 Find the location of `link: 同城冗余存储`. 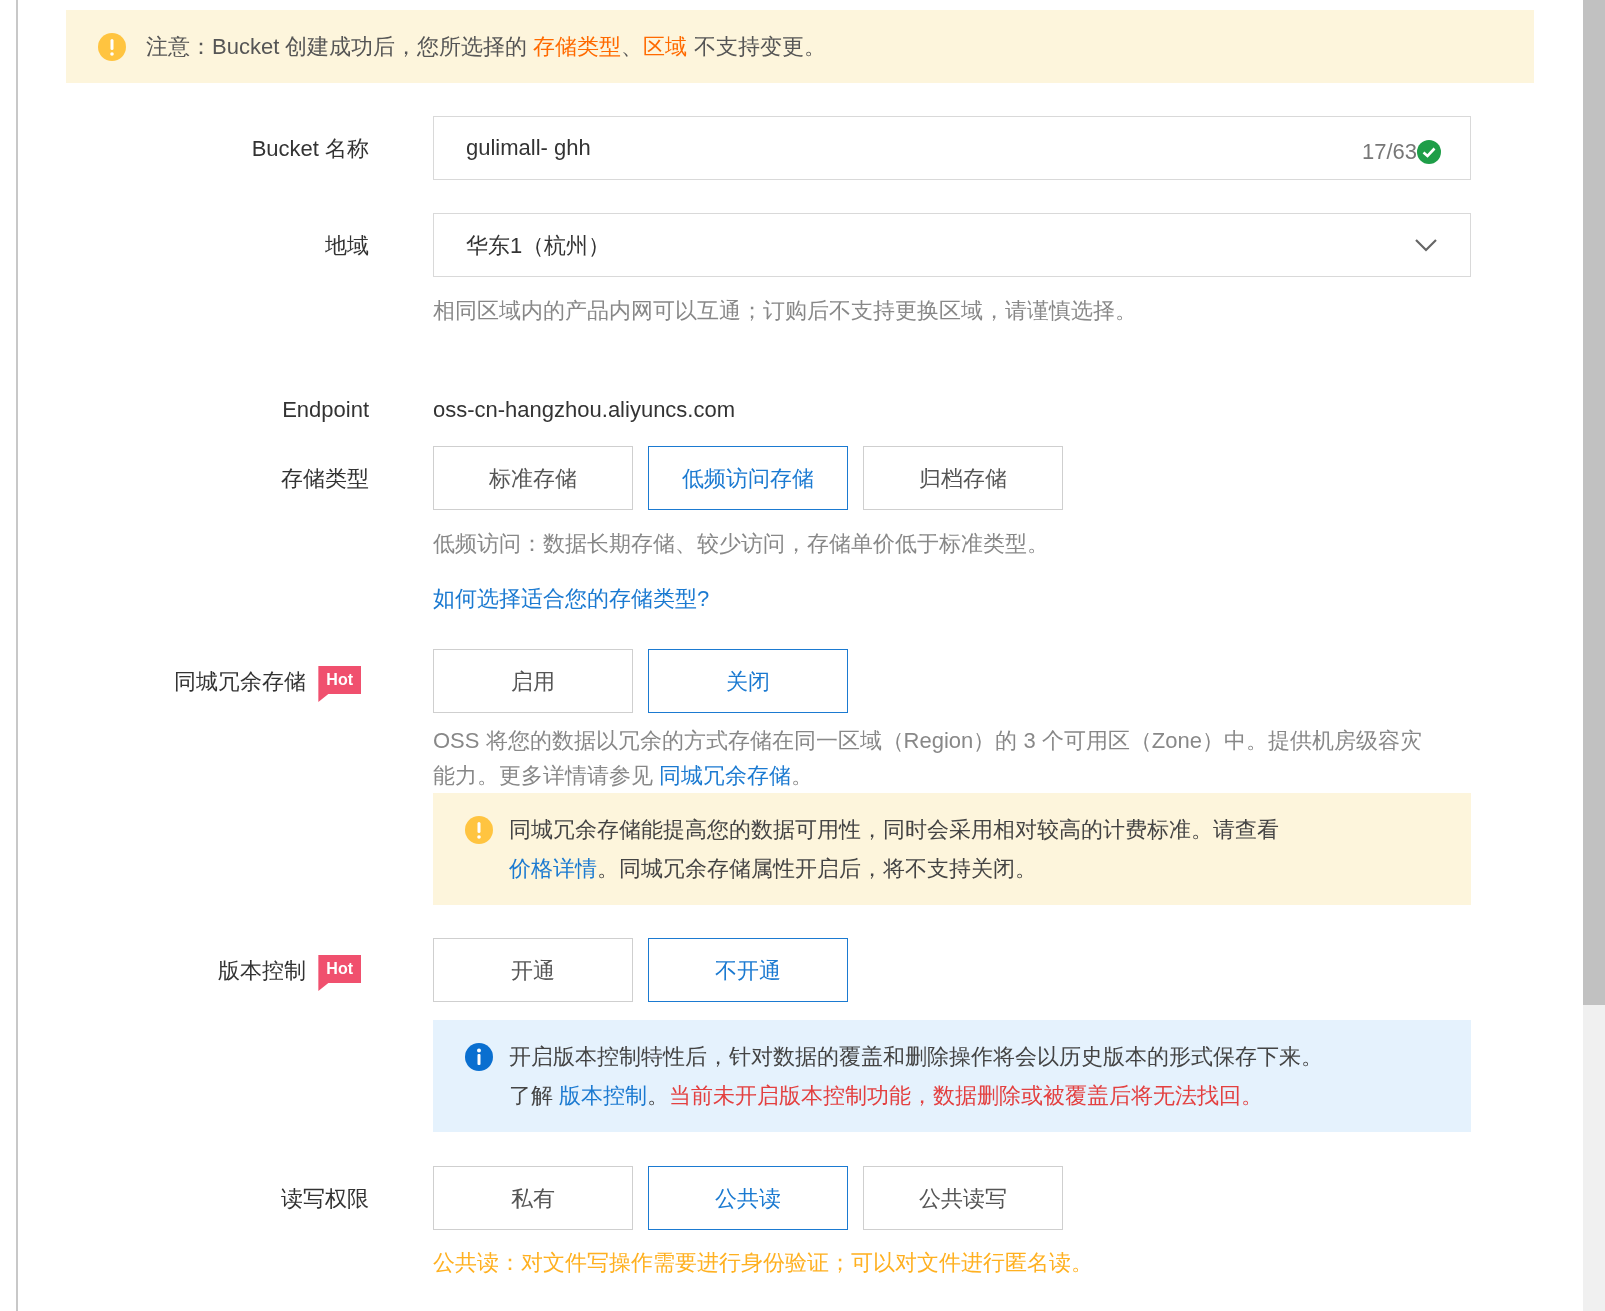

link: 同城冗余存储 is located at coordinates (725, 775).